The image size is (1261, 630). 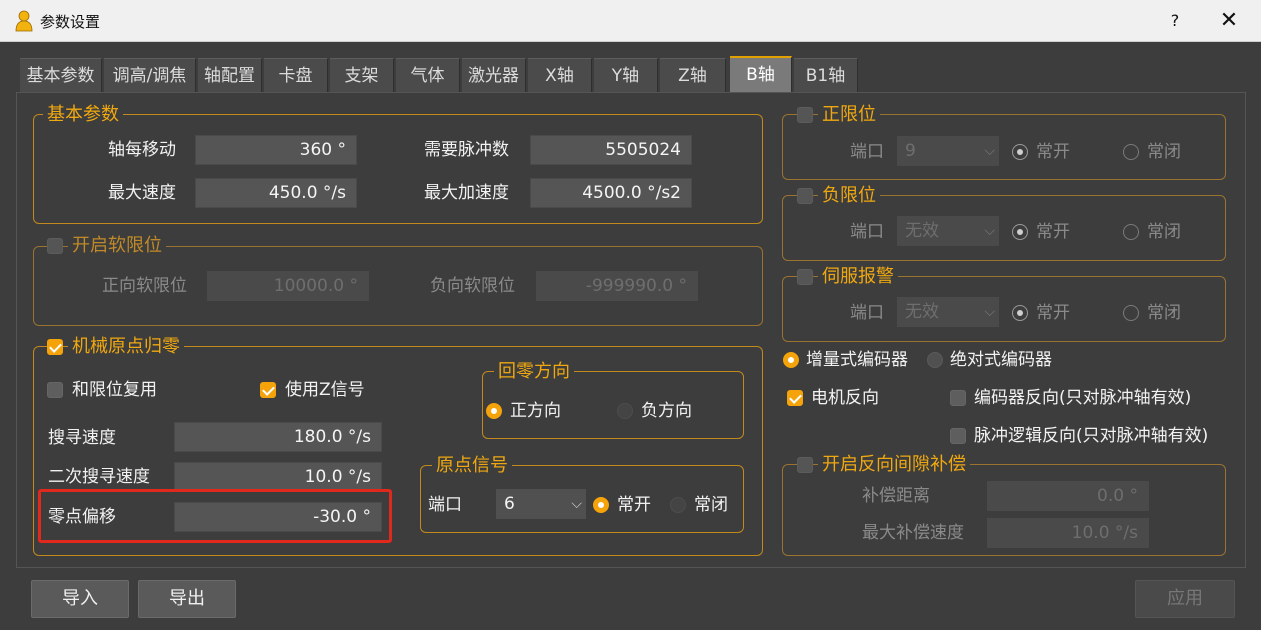 I want to click on origin-signal-title: 原点信号, so click(x=472, y=466).